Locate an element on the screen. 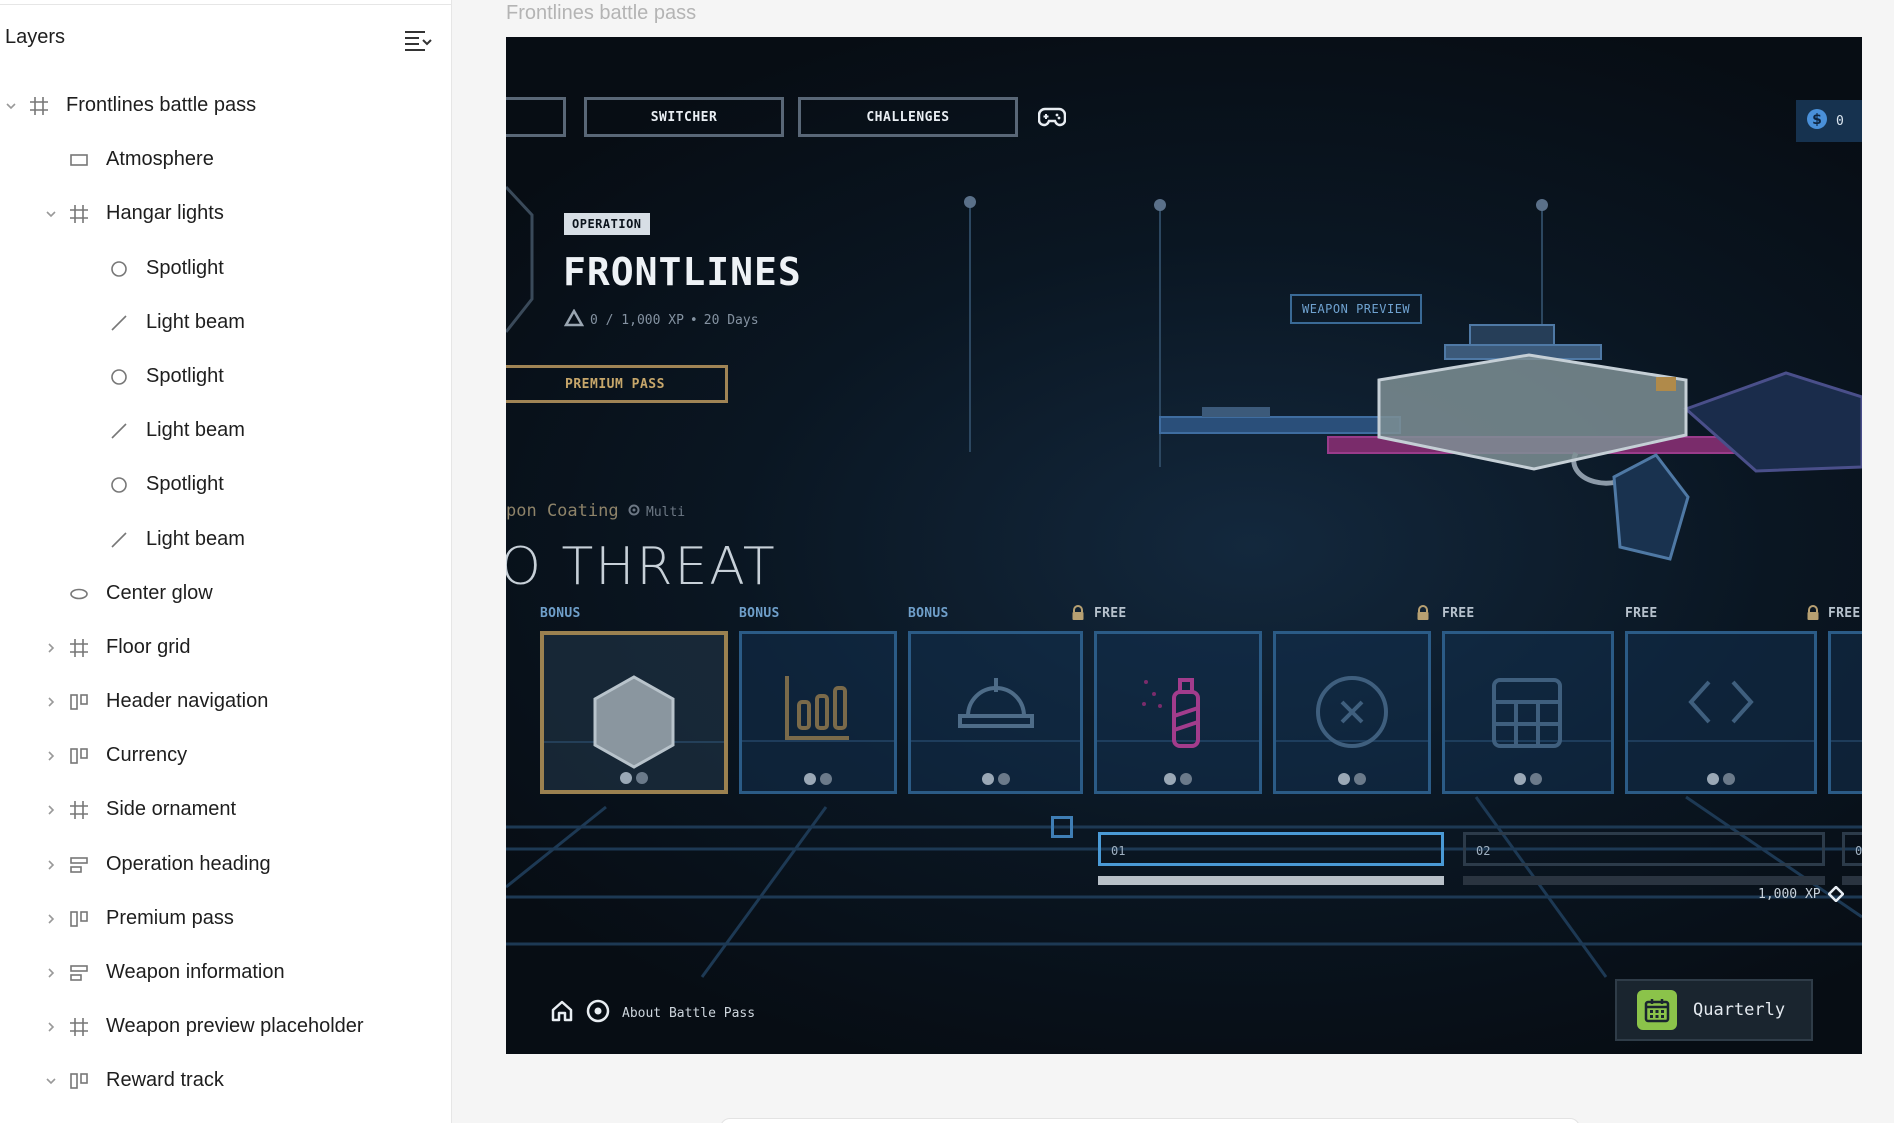 The image size is (1894, 1123). panel-top-divider is located at coordinates (226, 2).